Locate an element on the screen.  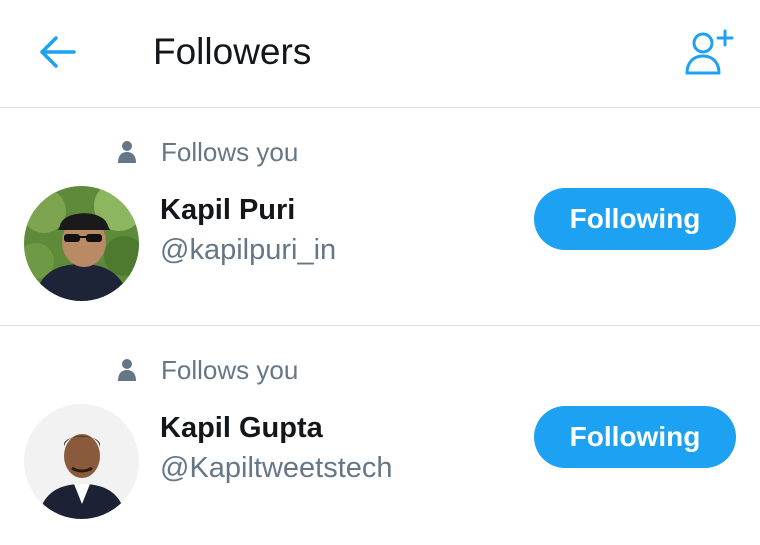
user-handle: @kapilpuri_in is located at coordinates (248, 250).